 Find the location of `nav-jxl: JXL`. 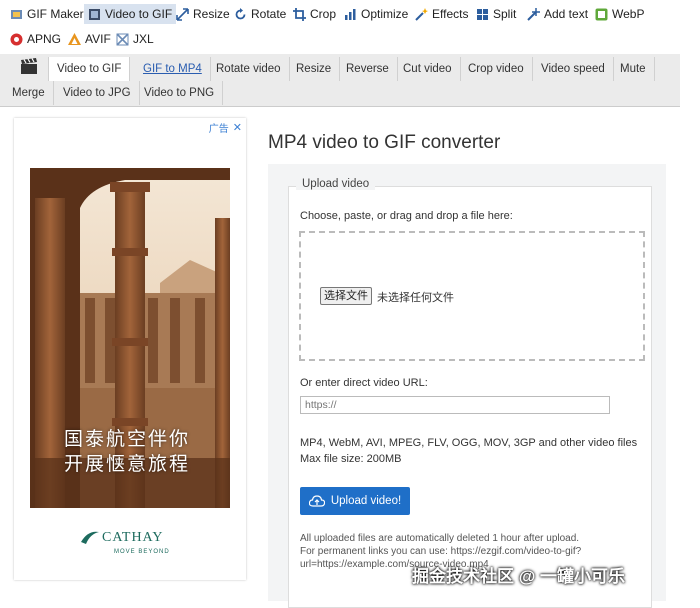

nav-jxl: JXL is located at coordinates (135, 39).